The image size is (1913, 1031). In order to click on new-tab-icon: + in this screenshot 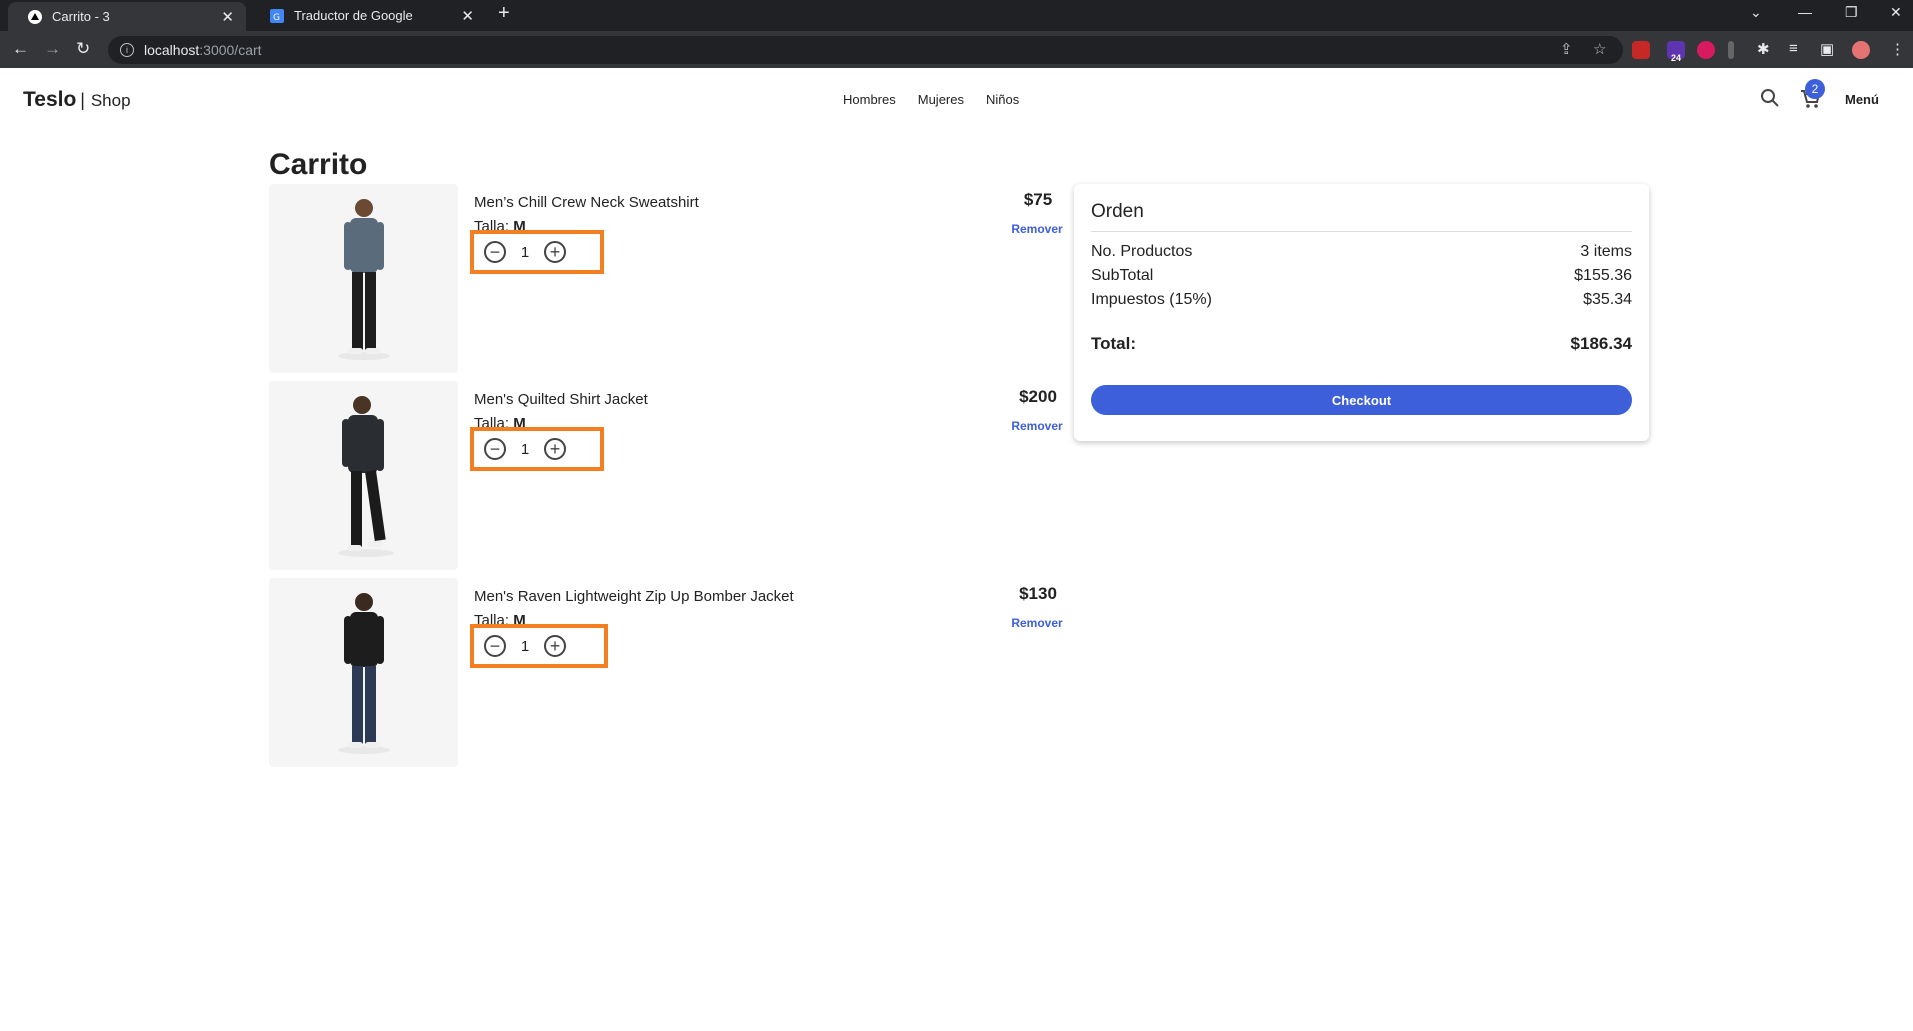, I will do `click(504, 13)`.